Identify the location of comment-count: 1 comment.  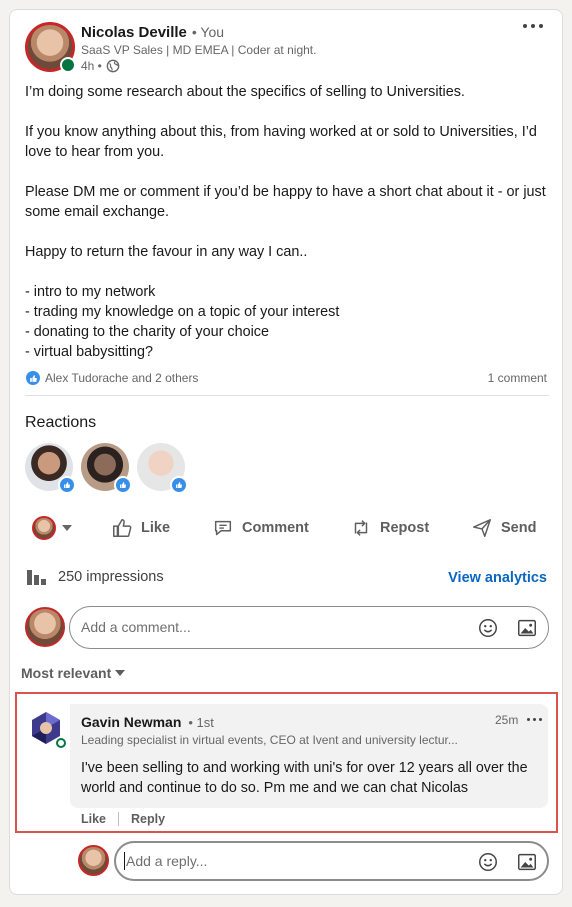
(517, 378).